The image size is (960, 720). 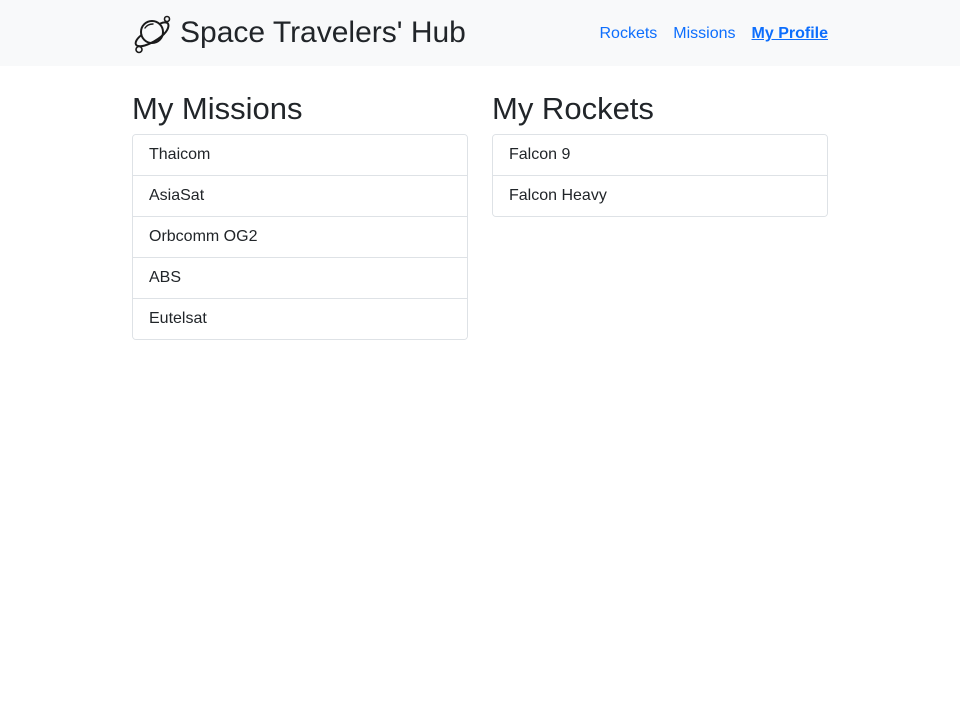 What do you see at coordinates (660, 195) in the screenshot?
I see `rocket-list-item: Falcon Heavy` at bounding box center [660, 195].